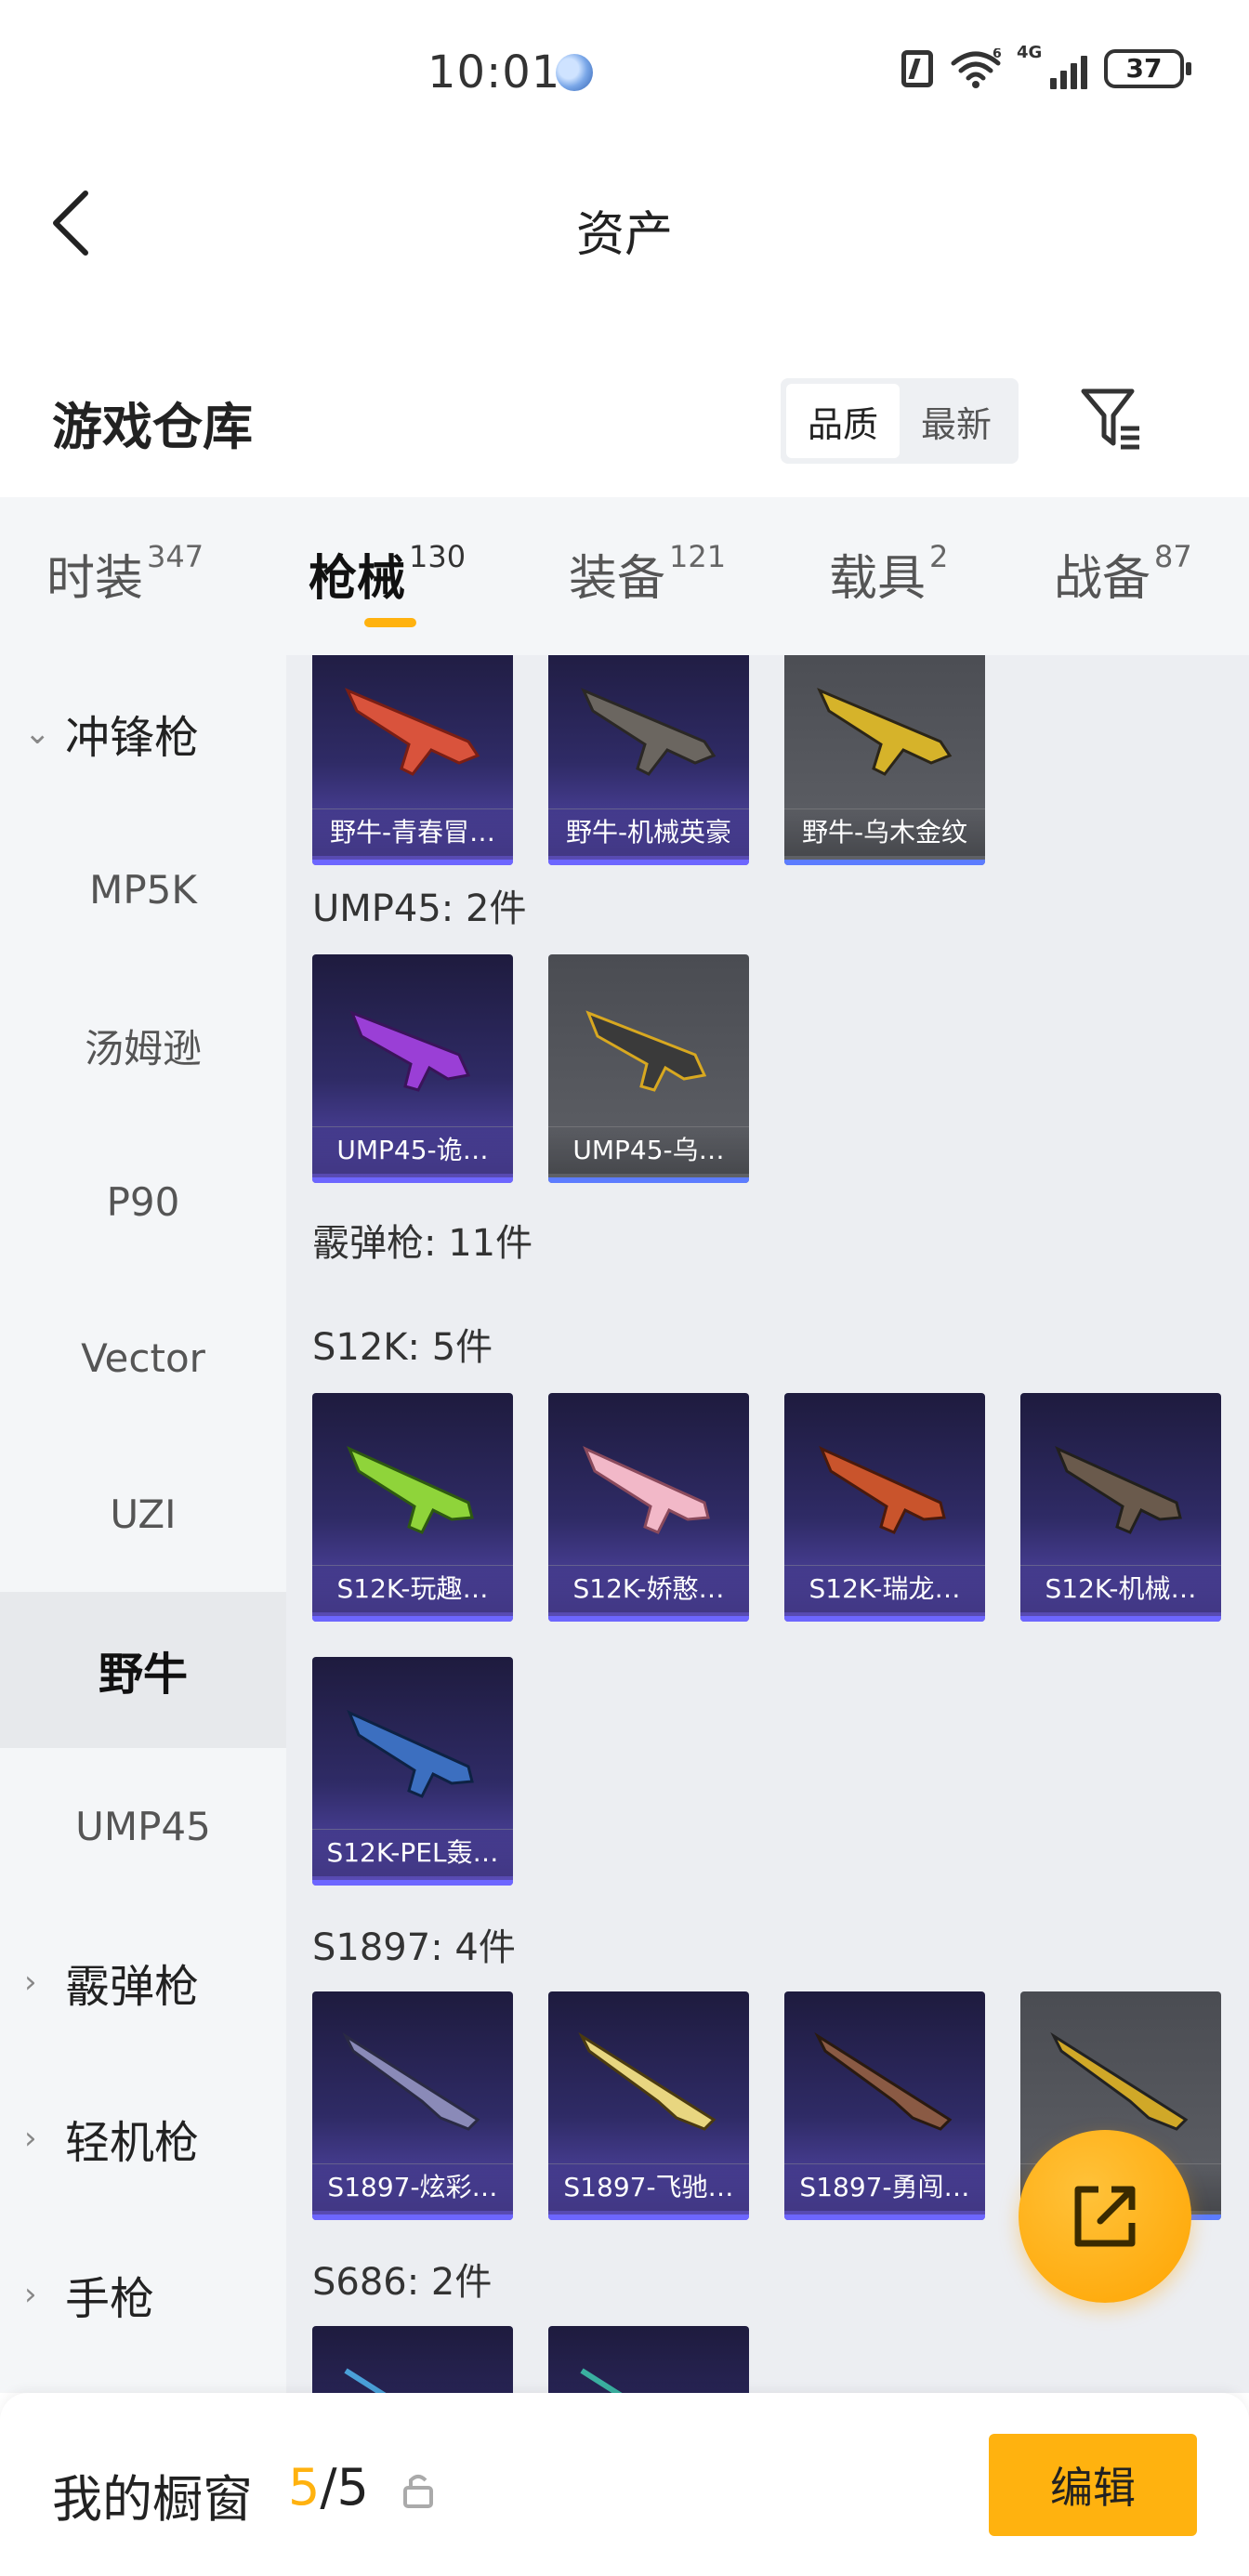 The image size is (1249, 2576). What do you see at coordinates (997, 54) in the screenshot?
I see `wifi-label: 6` at bounding box center [997, 54].